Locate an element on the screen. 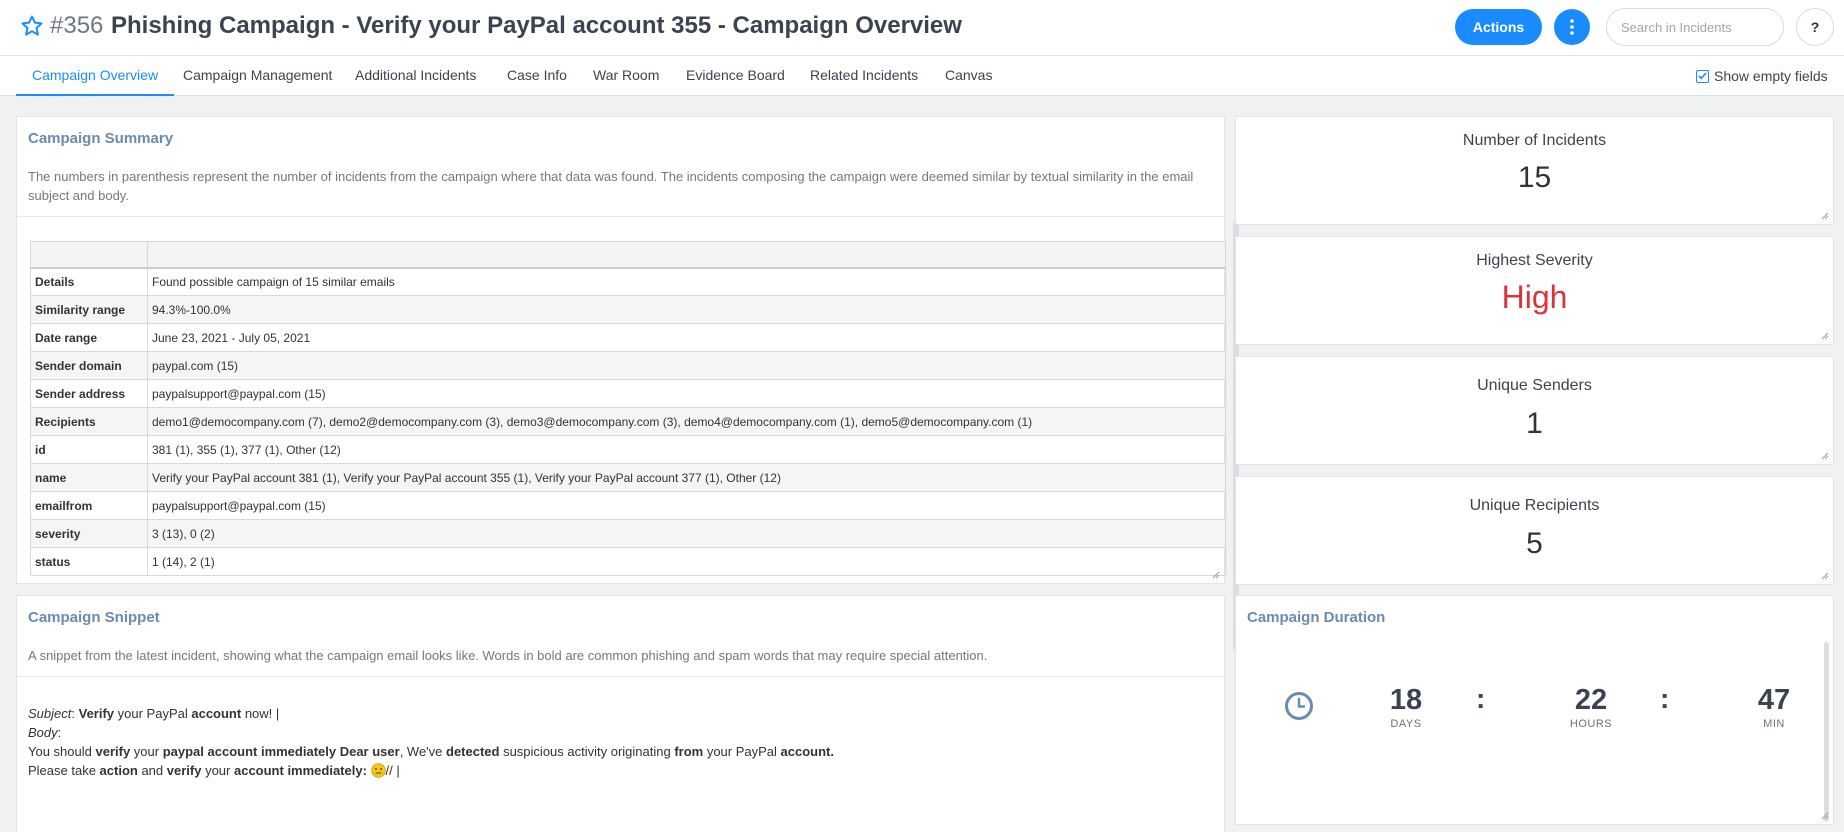 This screenshot has width=1844, height=832. vertical-ellipsis-icon is located at coordinates (1572, 27).